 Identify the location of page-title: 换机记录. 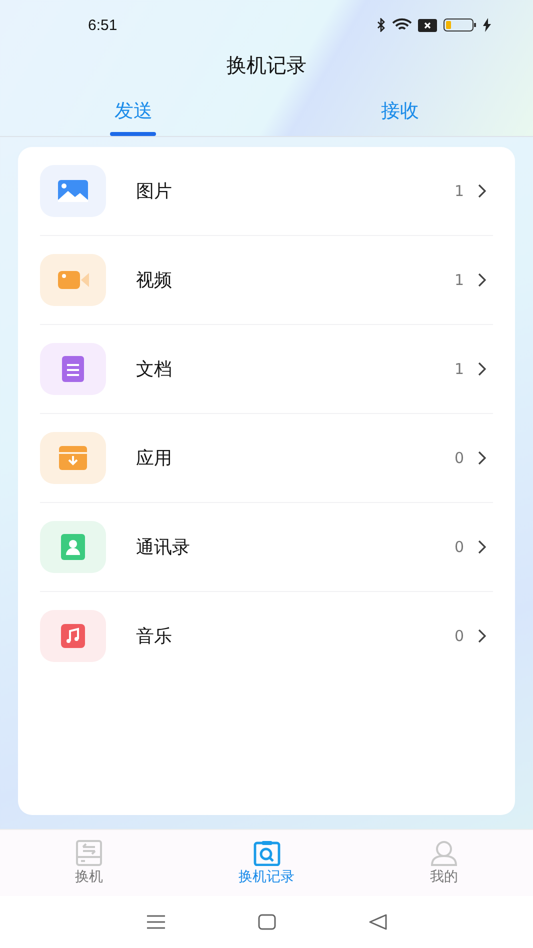
(267, 65).